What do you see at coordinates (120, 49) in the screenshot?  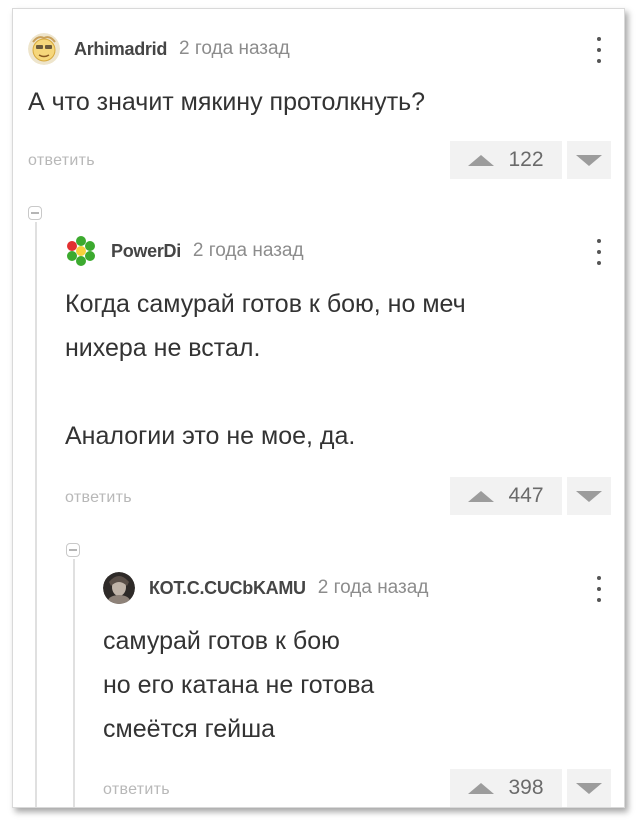 I see `author-name: Arhimadrid` at bounding box center [120, 49].